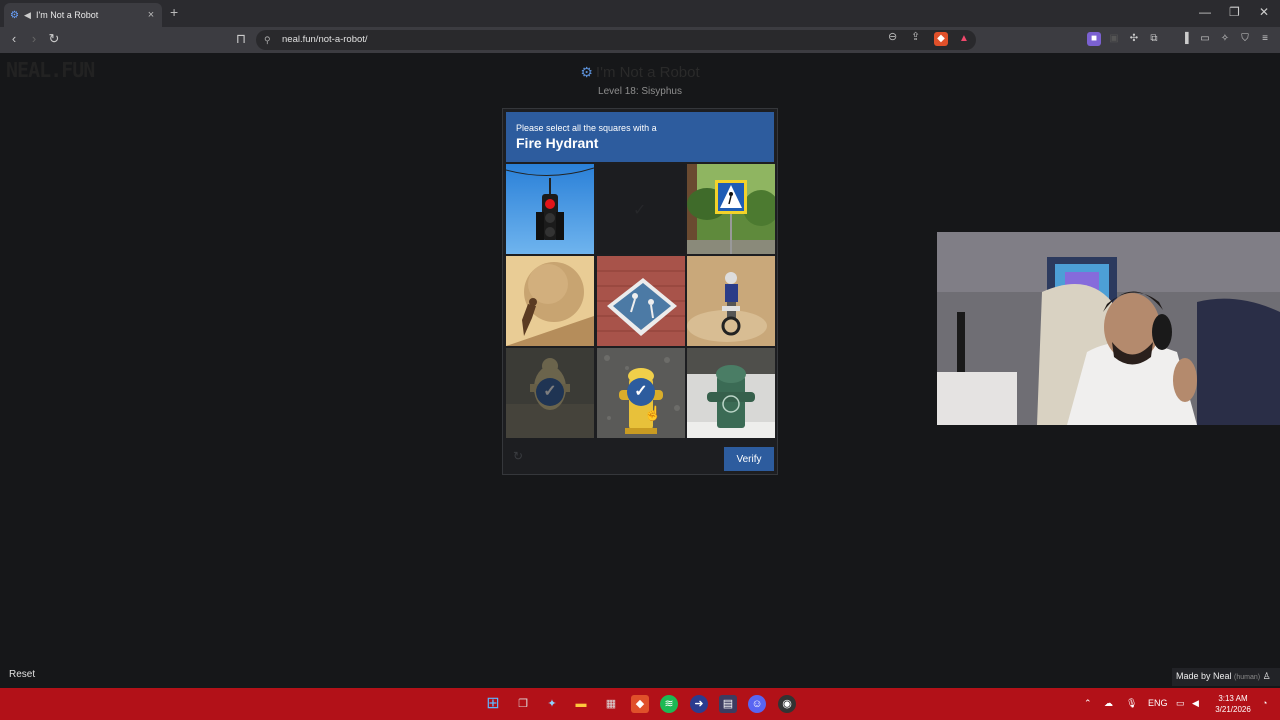 This screenshot has width=1280, height=720. Describe the element at coordinates (550, 209) in the screenshot. I see `captcha-tile-traffic-light` at that location.